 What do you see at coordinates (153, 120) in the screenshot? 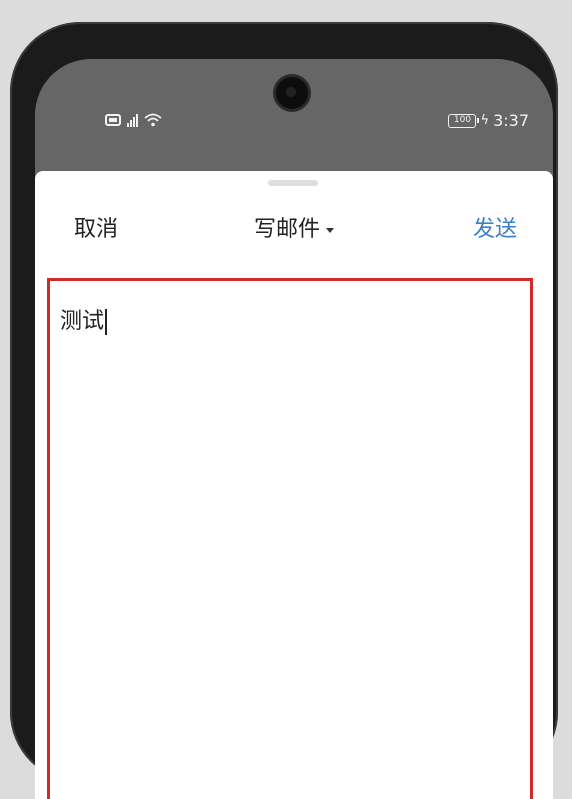
I see `wifi-icon` at bounding box center [153, 120].